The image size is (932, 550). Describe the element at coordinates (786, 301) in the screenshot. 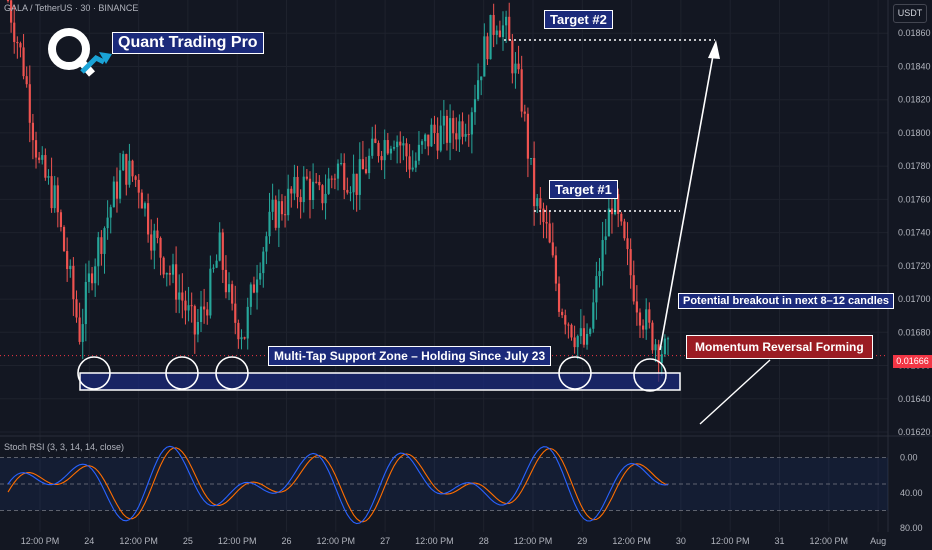

I see `breakout-label: Potential breakout in next 8–12 candles` at that location.